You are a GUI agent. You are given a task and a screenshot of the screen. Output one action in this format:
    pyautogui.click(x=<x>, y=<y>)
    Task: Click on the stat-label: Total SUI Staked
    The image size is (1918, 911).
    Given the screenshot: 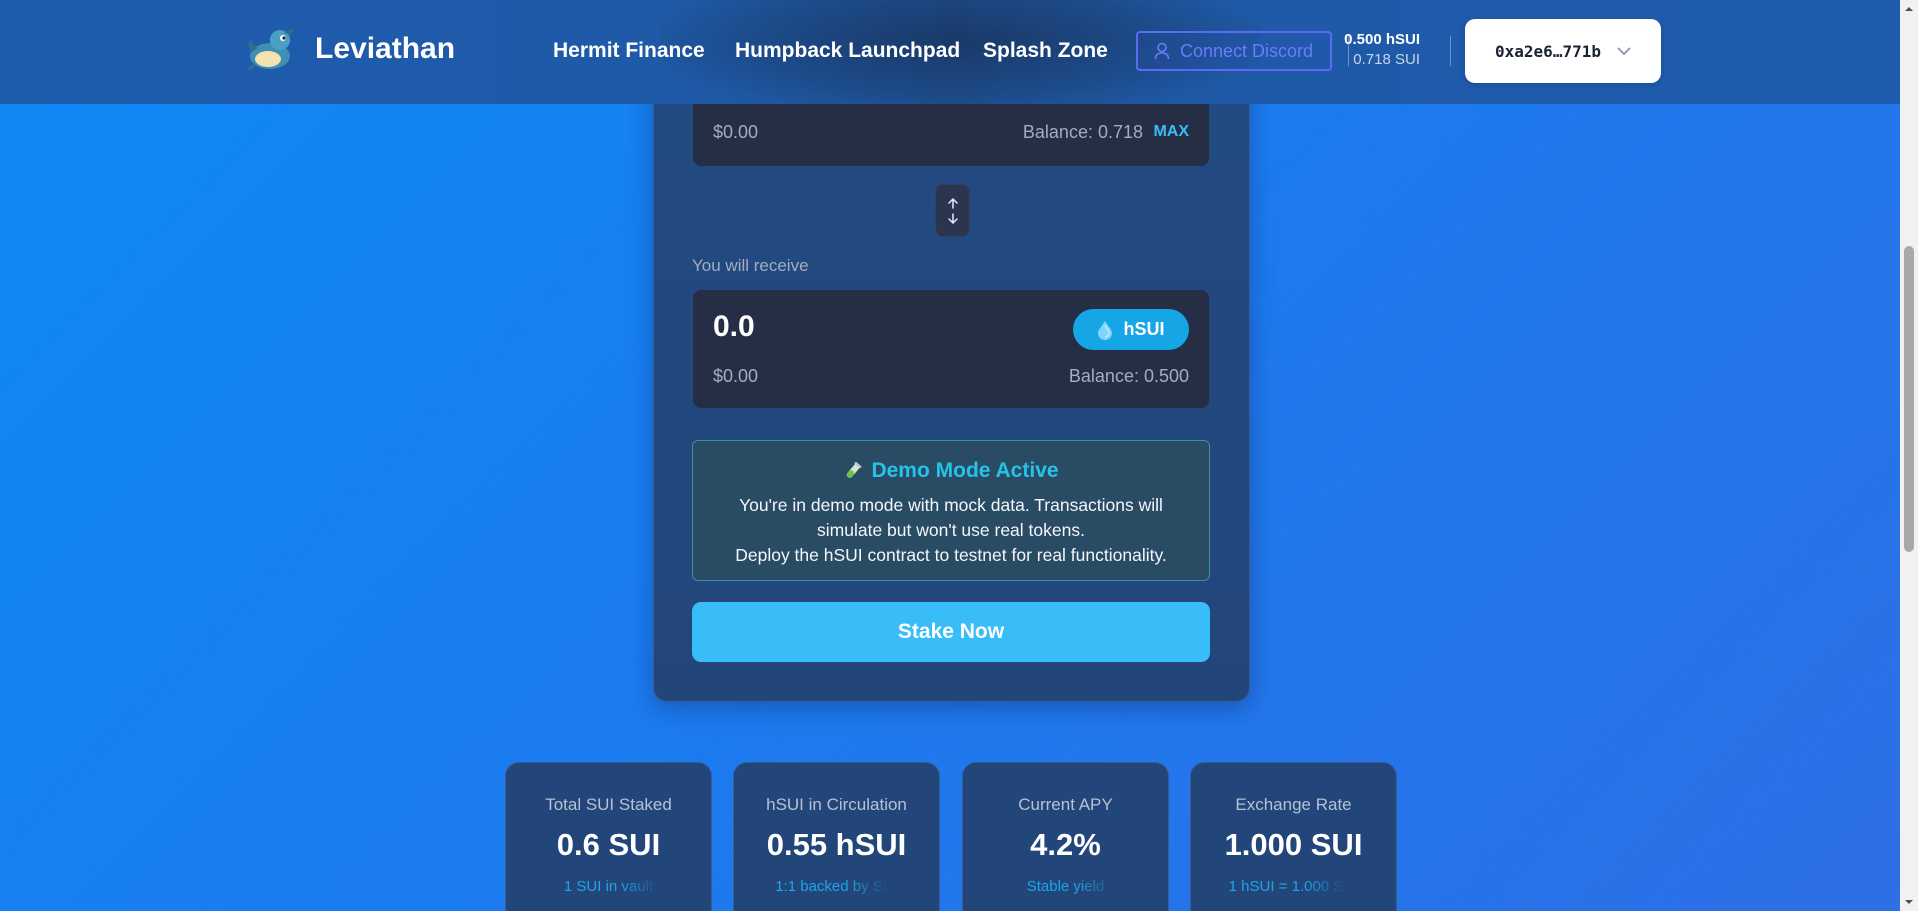 What is the action you would take?
    pyautogui.click(x=608, y=804)
    